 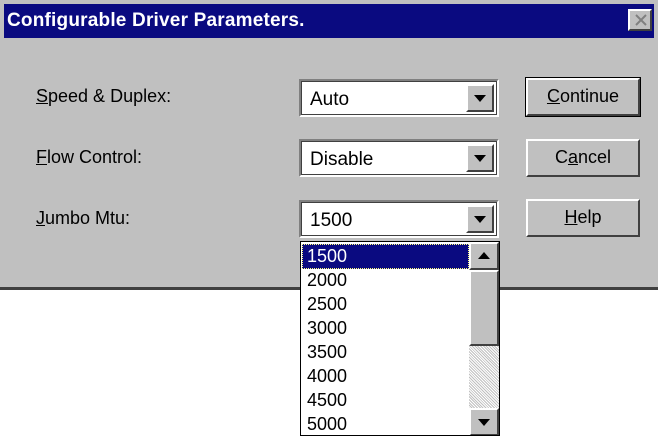 What do you see at coordinates (104, 96) in the screenshot?
I see `speed-duplex-label: Speed & Duplex:` at bounding box center [104, 96].